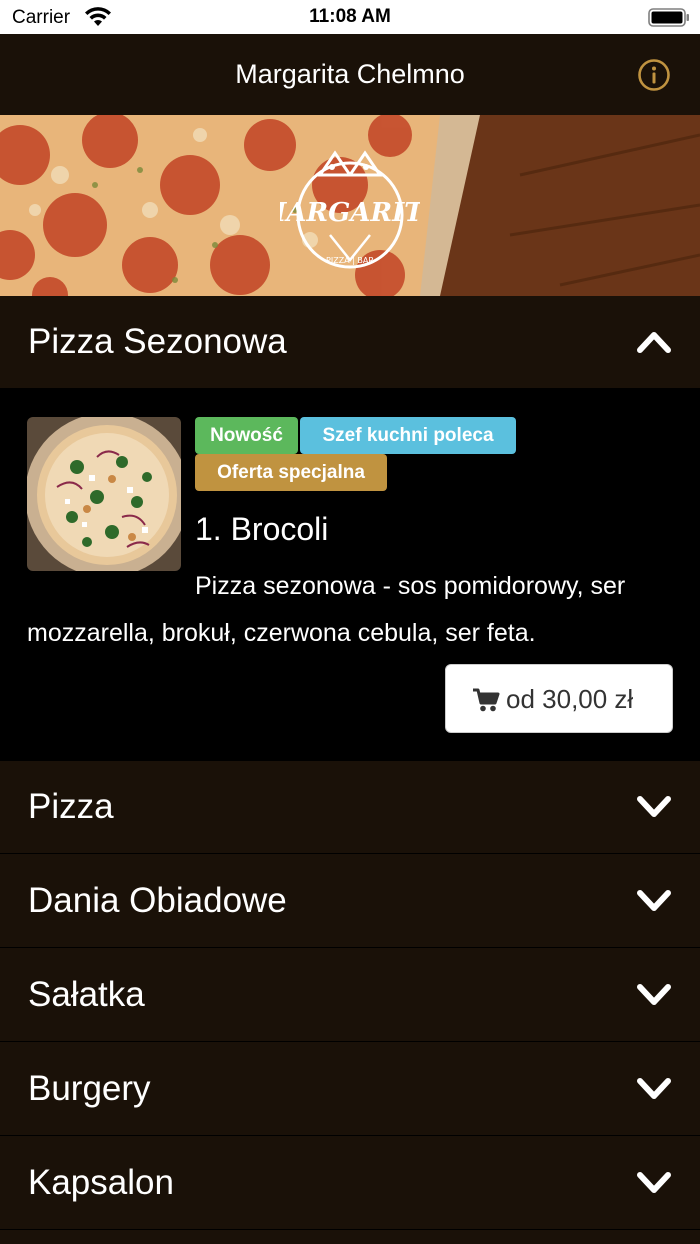  I want to click on section-label: Sałatka, so click(86, 994).